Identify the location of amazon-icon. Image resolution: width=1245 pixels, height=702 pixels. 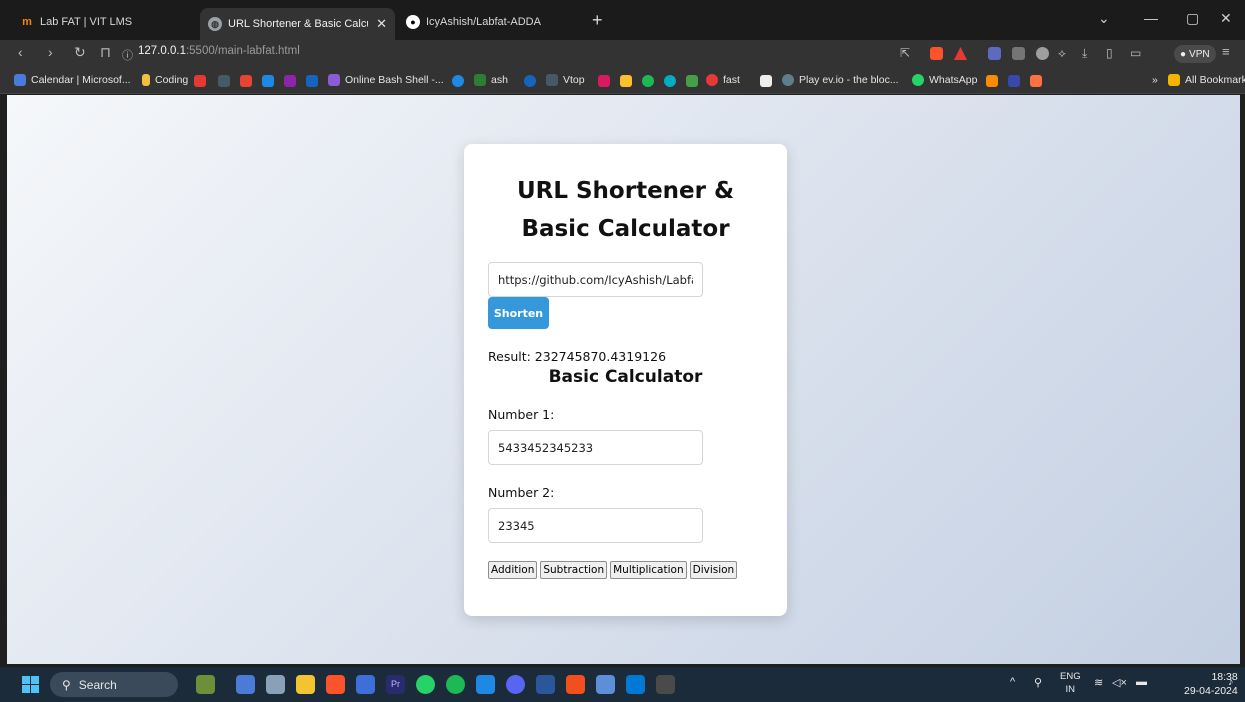
(766, 81).